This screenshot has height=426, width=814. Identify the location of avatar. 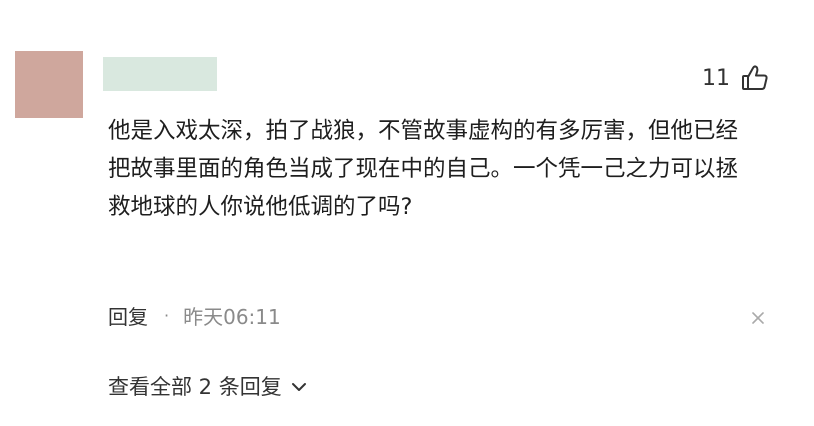
(49, 84).